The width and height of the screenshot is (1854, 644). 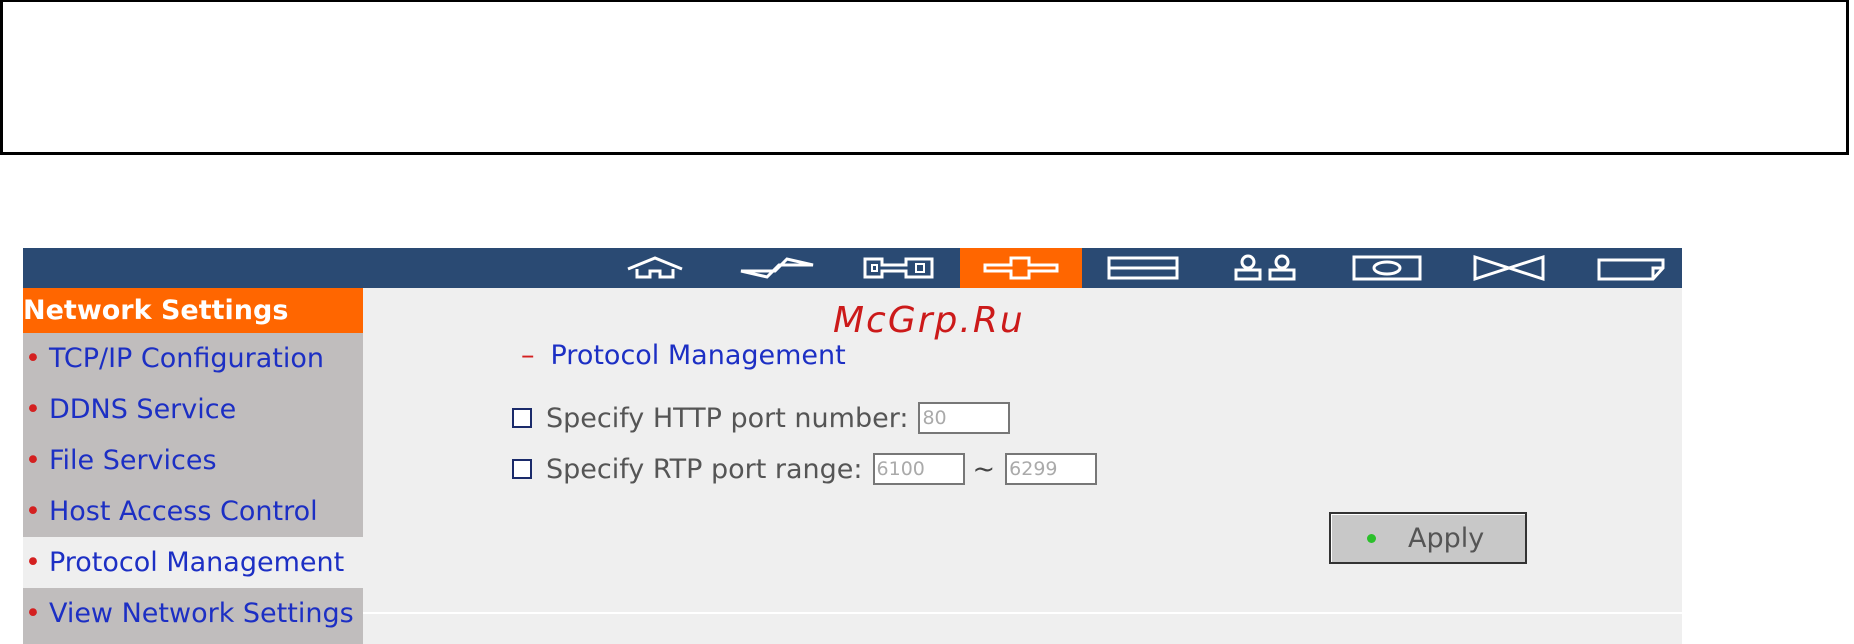 What do you see at coordinates (1371, 538) in the screenshot?
I see `status-dot-icon` at bounding box center [1371, 538].